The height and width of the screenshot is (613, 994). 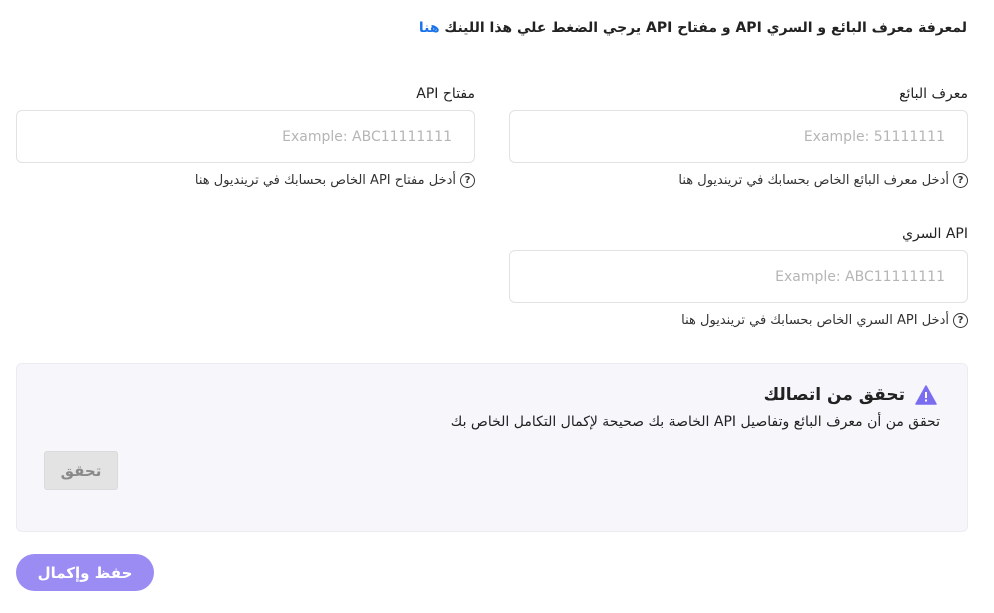 I want to click on save-and-continue-button: حفظ وإكمال, so click(x=85, y=572).